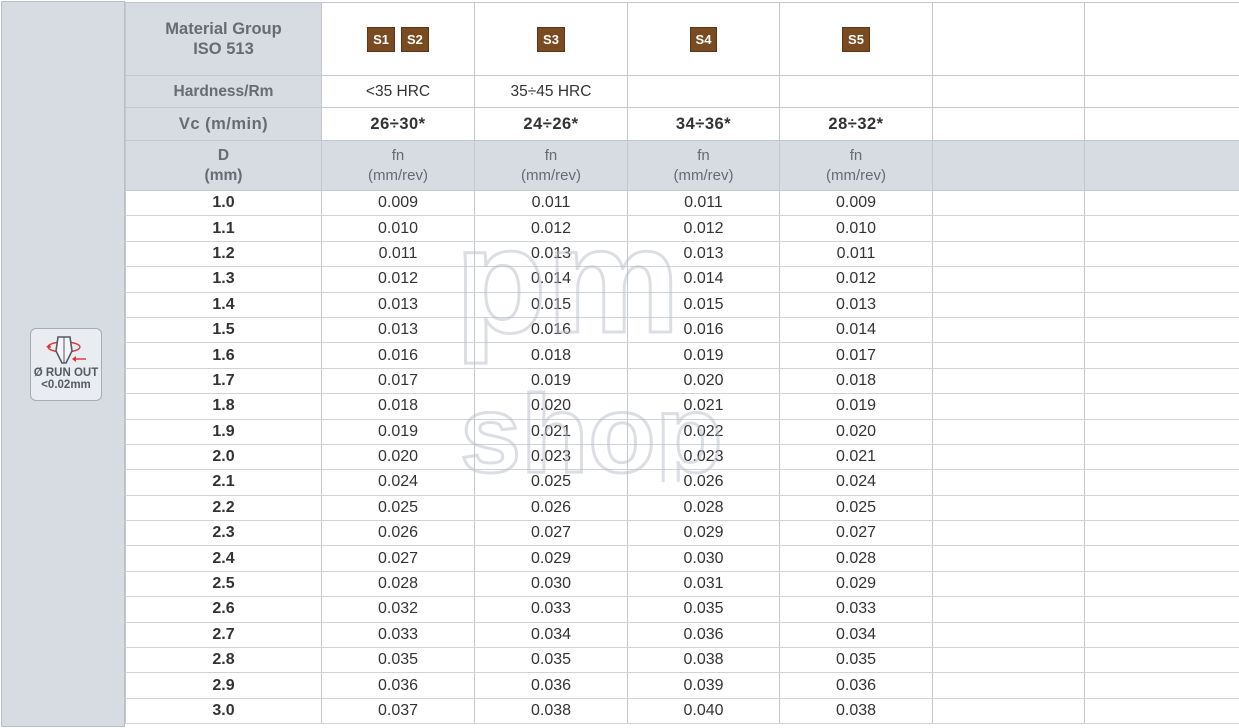 This screenshot has width=1239, height=728. Describe the element at coordinates (223, 304) in the screenshot. I see `diameter-cell: 1.4` at that location.